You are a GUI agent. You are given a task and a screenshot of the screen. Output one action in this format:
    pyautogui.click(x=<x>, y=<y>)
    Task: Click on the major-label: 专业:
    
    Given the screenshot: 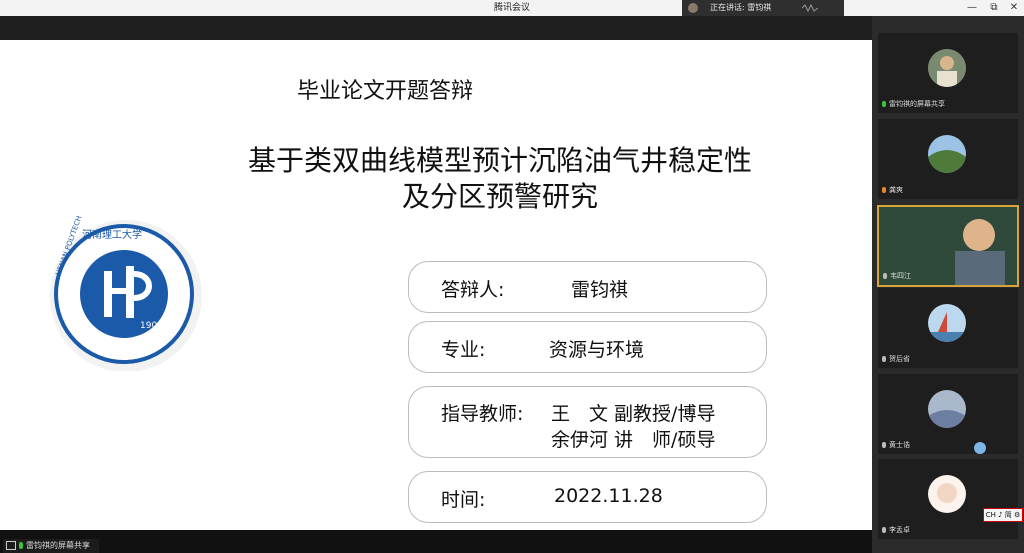 What is the action you would take?
    pyautogui.click(x=463, y=350)
    